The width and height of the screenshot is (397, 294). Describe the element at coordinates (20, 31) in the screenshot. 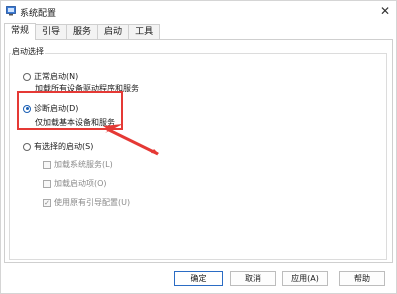

I see `tab-general: 常规` at that location.